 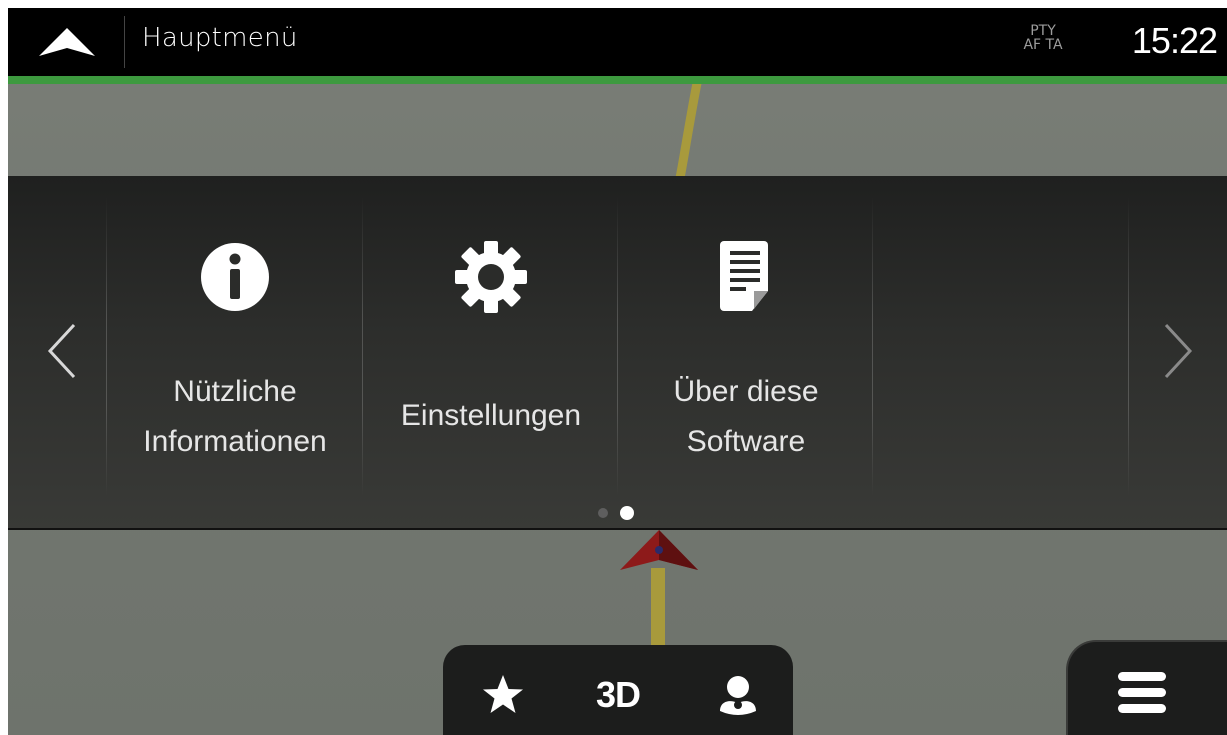 I want to click on menu-item-about-software: Über diese Software, so click(x=746, y=346).